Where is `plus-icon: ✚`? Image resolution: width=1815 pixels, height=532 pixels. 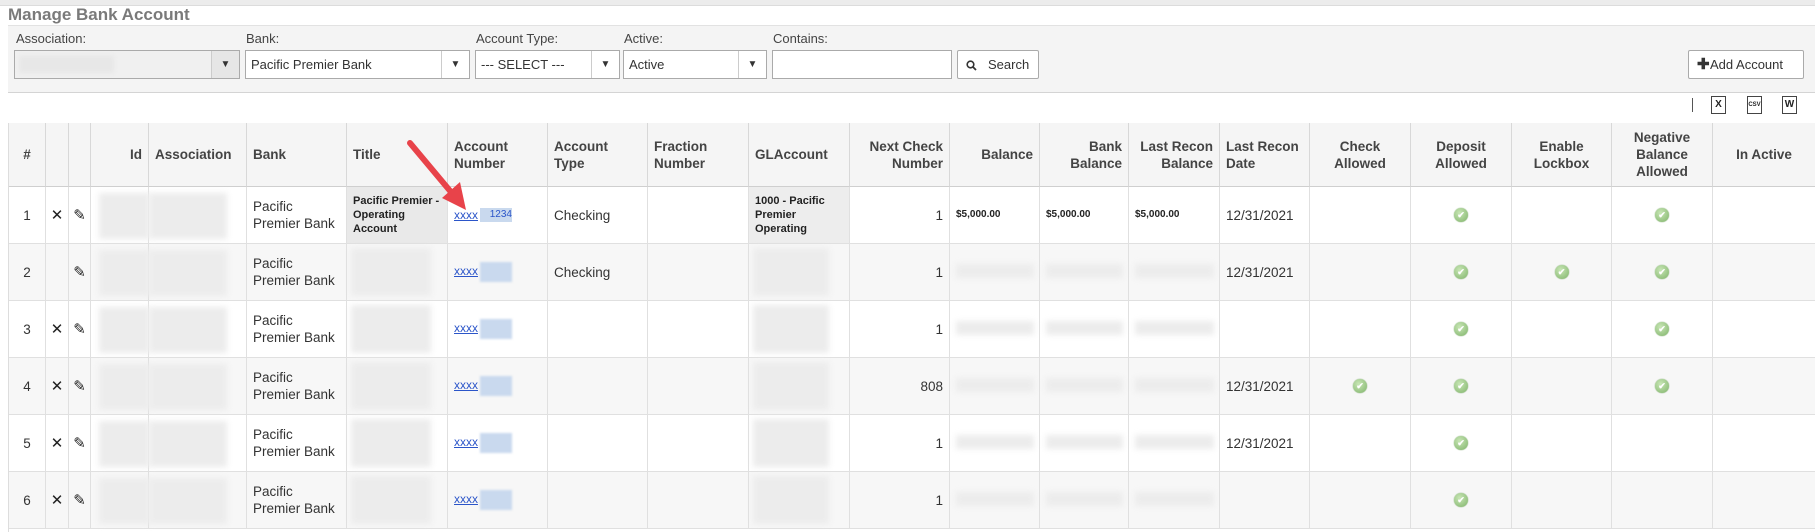
plus-icon: ✚ is located at coordinates (1703, 64).